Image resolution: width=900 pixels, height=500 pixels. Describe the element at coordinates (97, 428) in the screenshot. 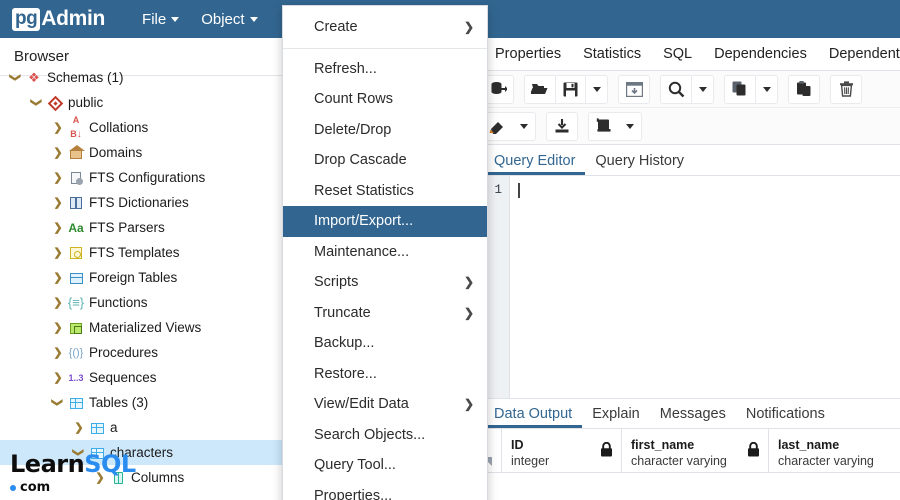

I see `table-icon` at that location.